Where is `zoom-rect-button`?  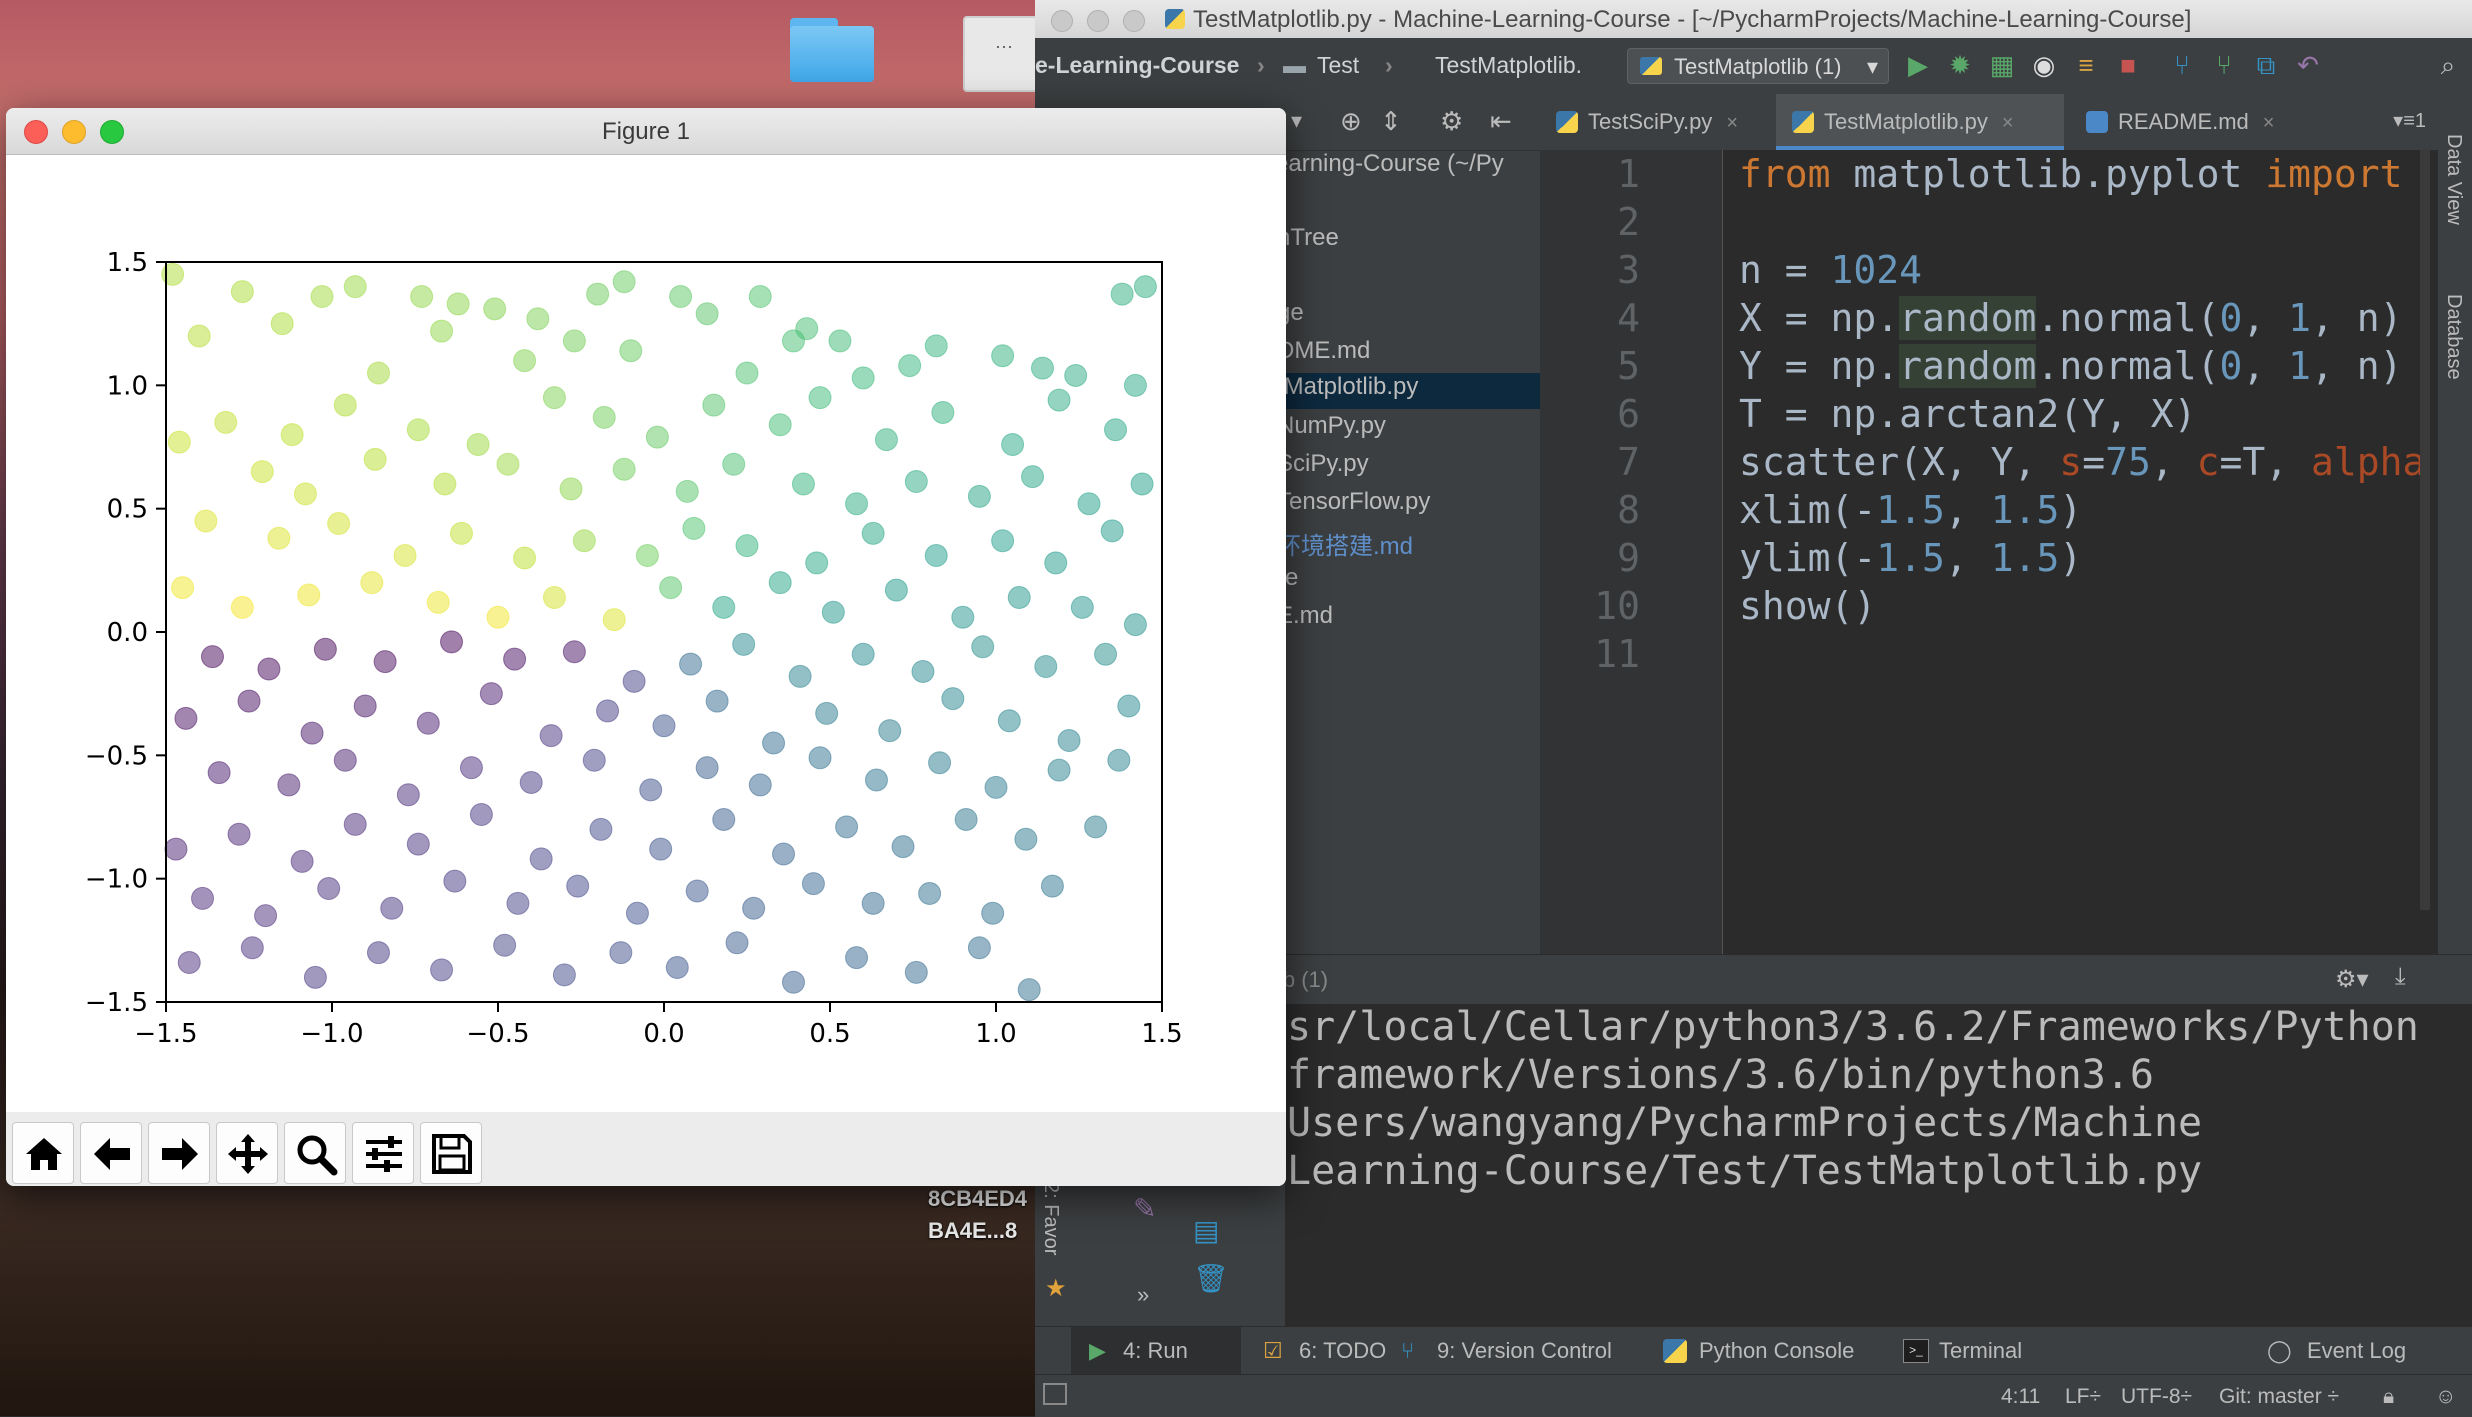 zoom-rect-button is located at coordinates (315, 1153).